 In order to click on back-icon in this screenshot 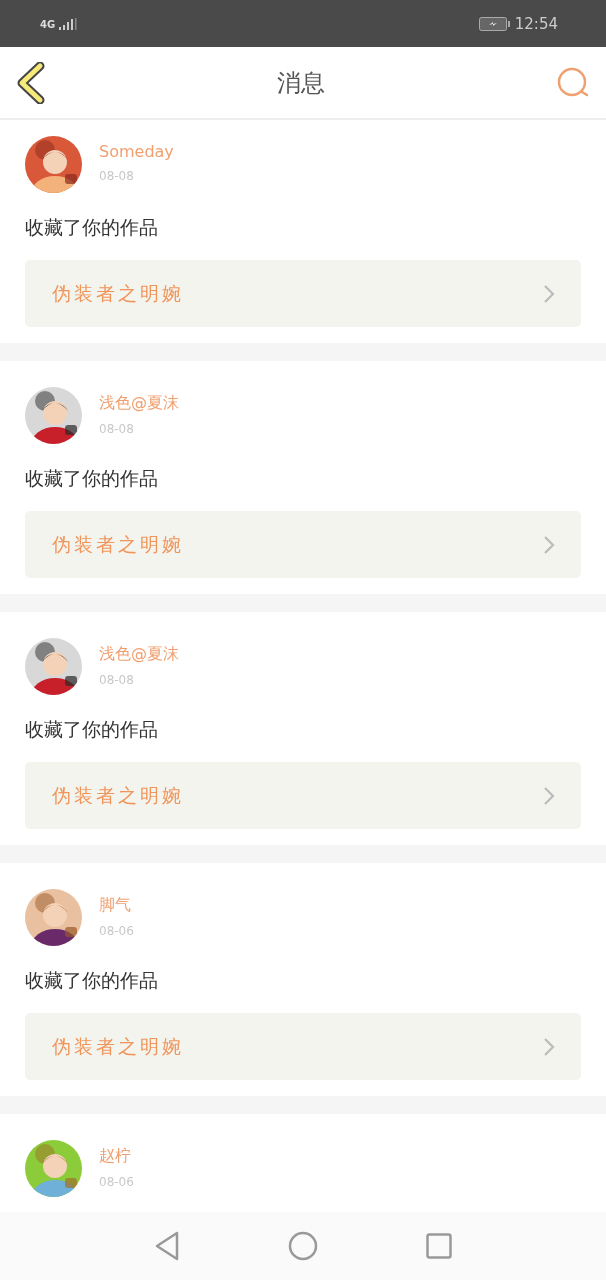, I will do `click(31, 82)`.